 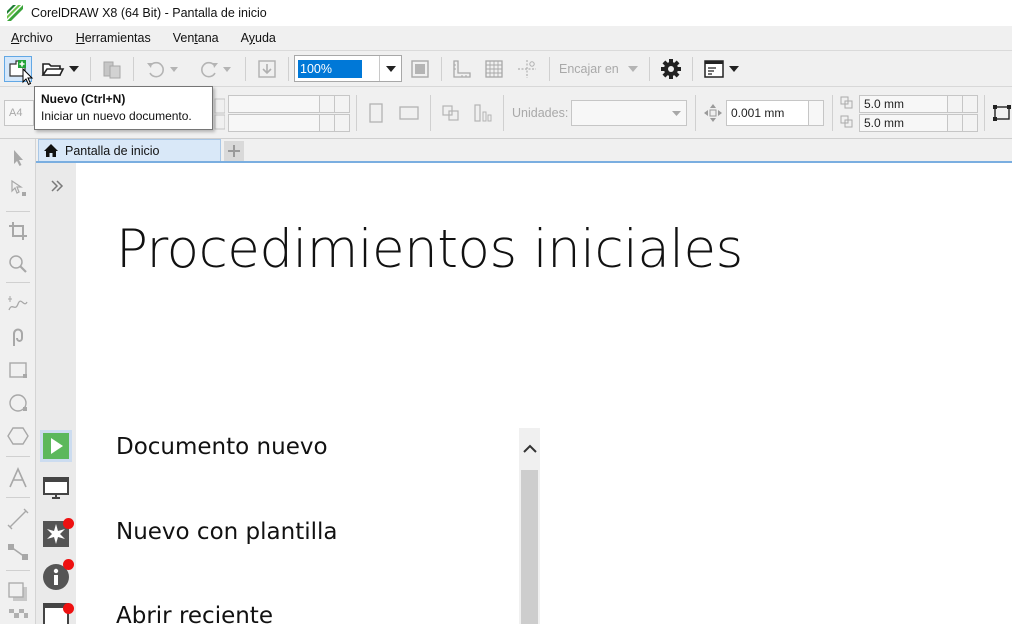 I want to click on polygon-tool, so click(x=18, y=436).